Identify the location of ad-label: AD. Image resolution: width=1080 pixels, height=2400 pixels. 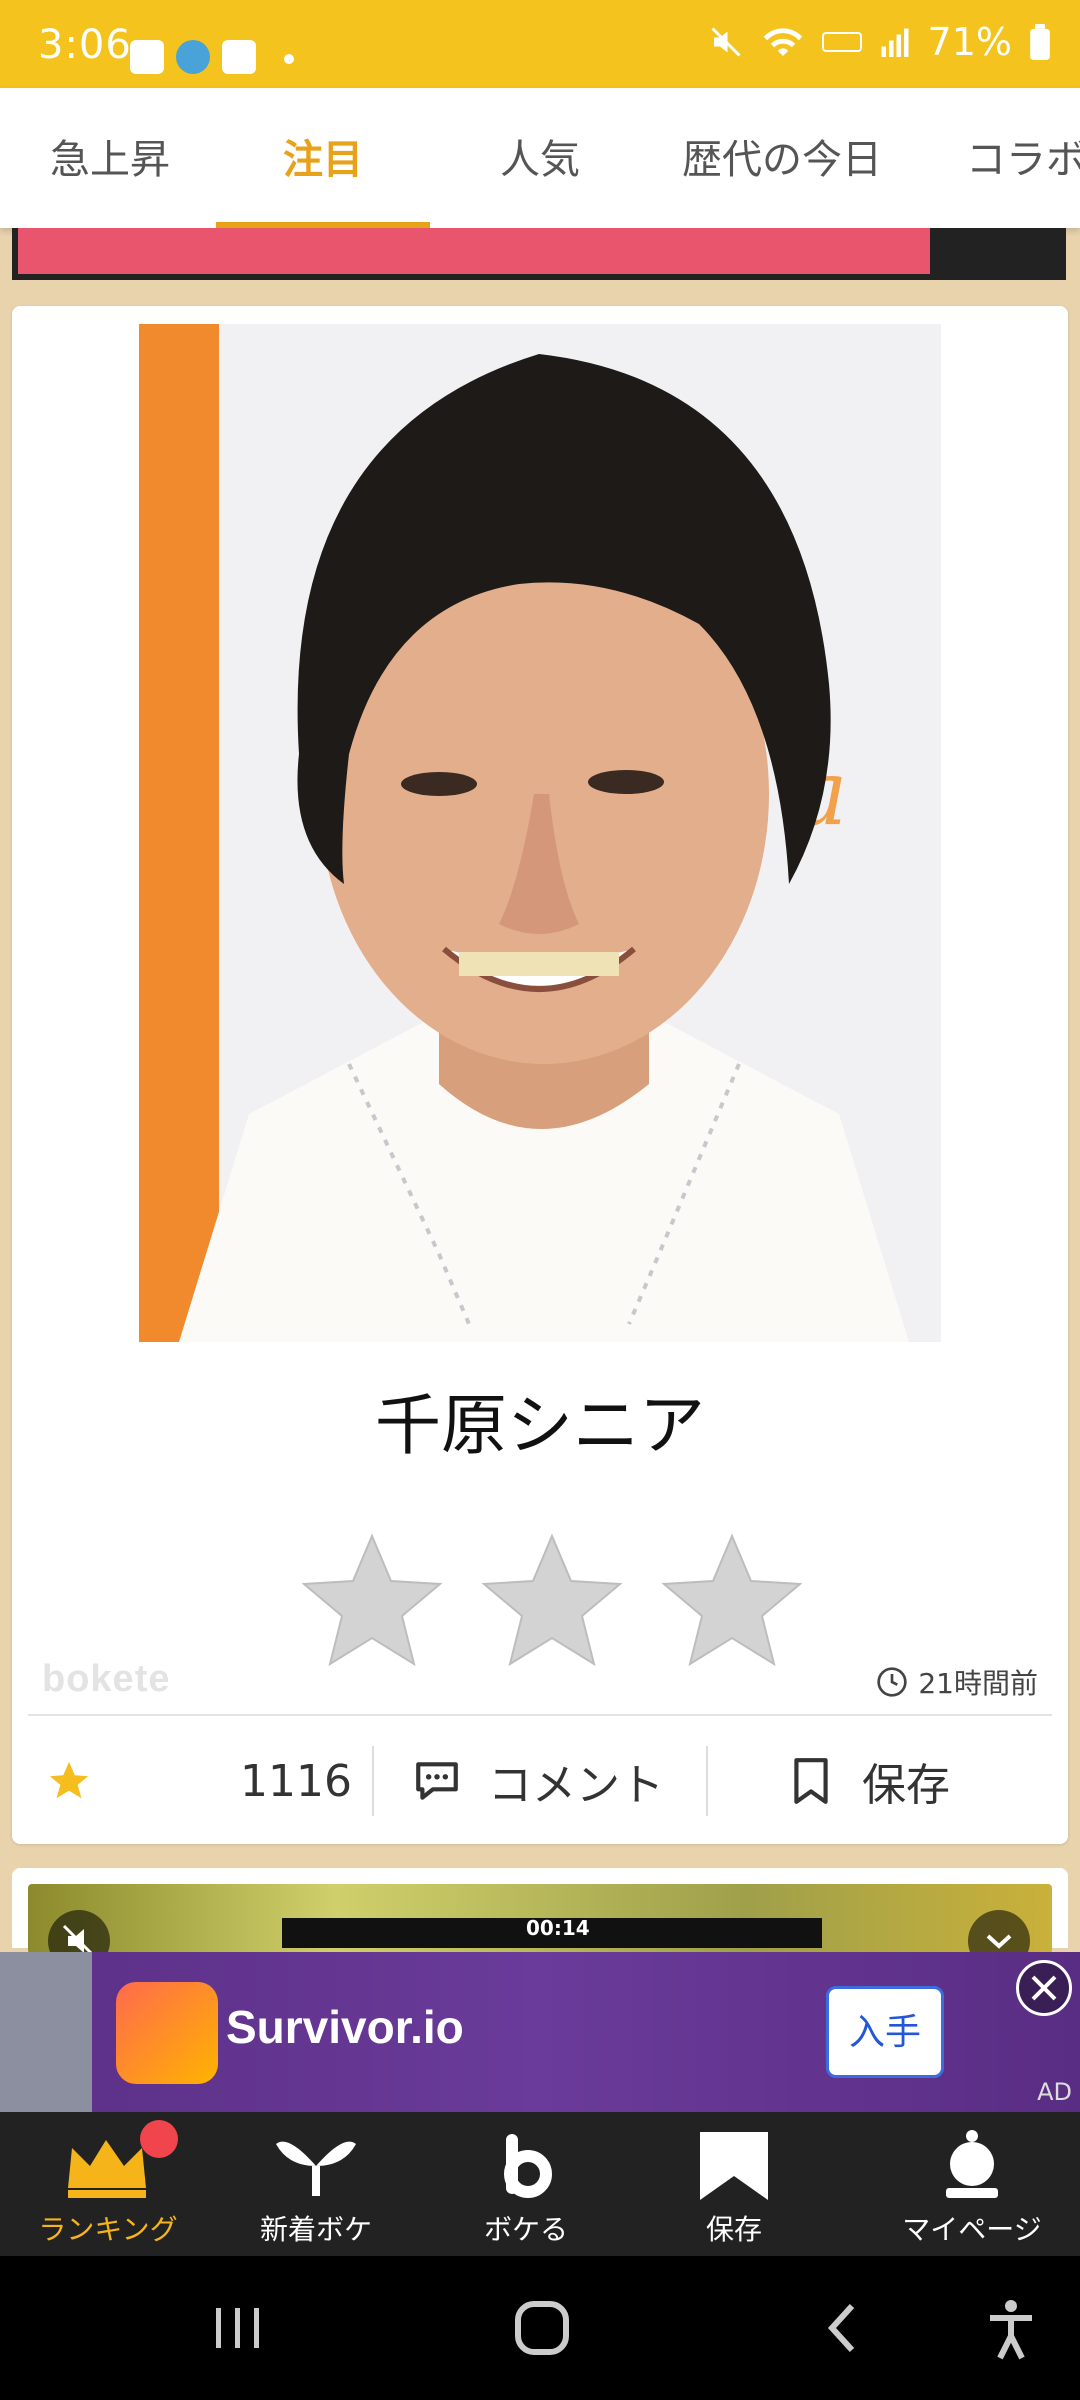
(1054, 2092).